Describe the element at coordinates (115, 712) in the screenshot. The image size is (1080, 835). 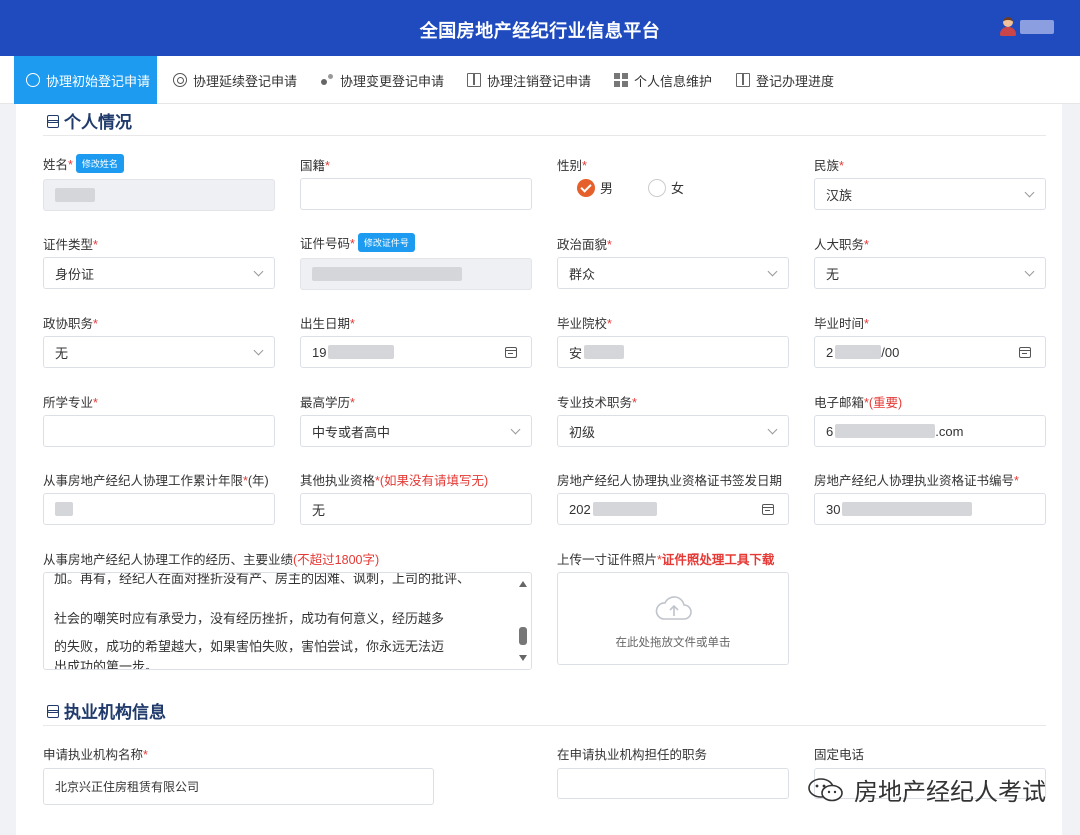
I see `section-title-text: 执业机构信息` at that location.